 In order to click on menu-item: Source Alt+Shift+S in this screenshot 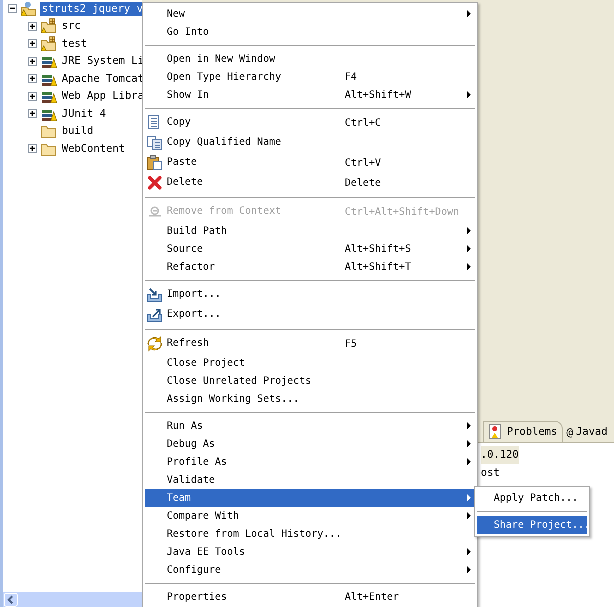, I will do `click(310, 249)`.